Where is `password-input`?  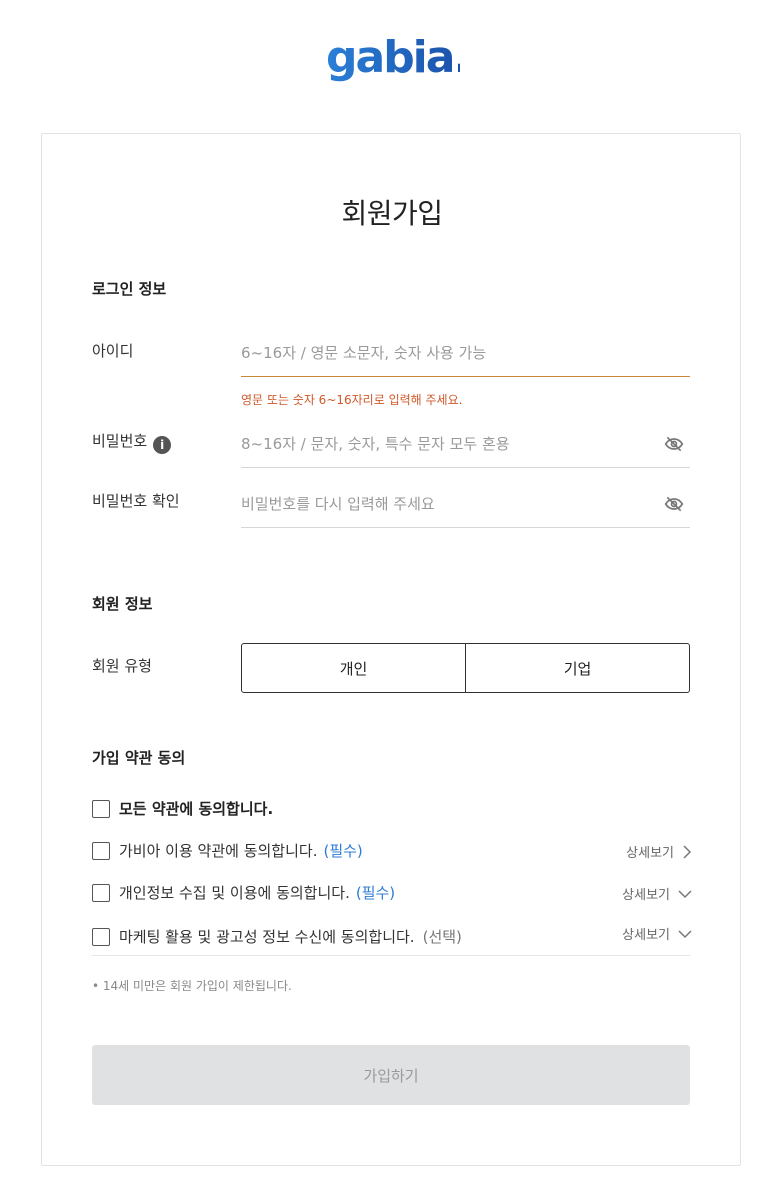 password-input is located at coordinates (441, 443).